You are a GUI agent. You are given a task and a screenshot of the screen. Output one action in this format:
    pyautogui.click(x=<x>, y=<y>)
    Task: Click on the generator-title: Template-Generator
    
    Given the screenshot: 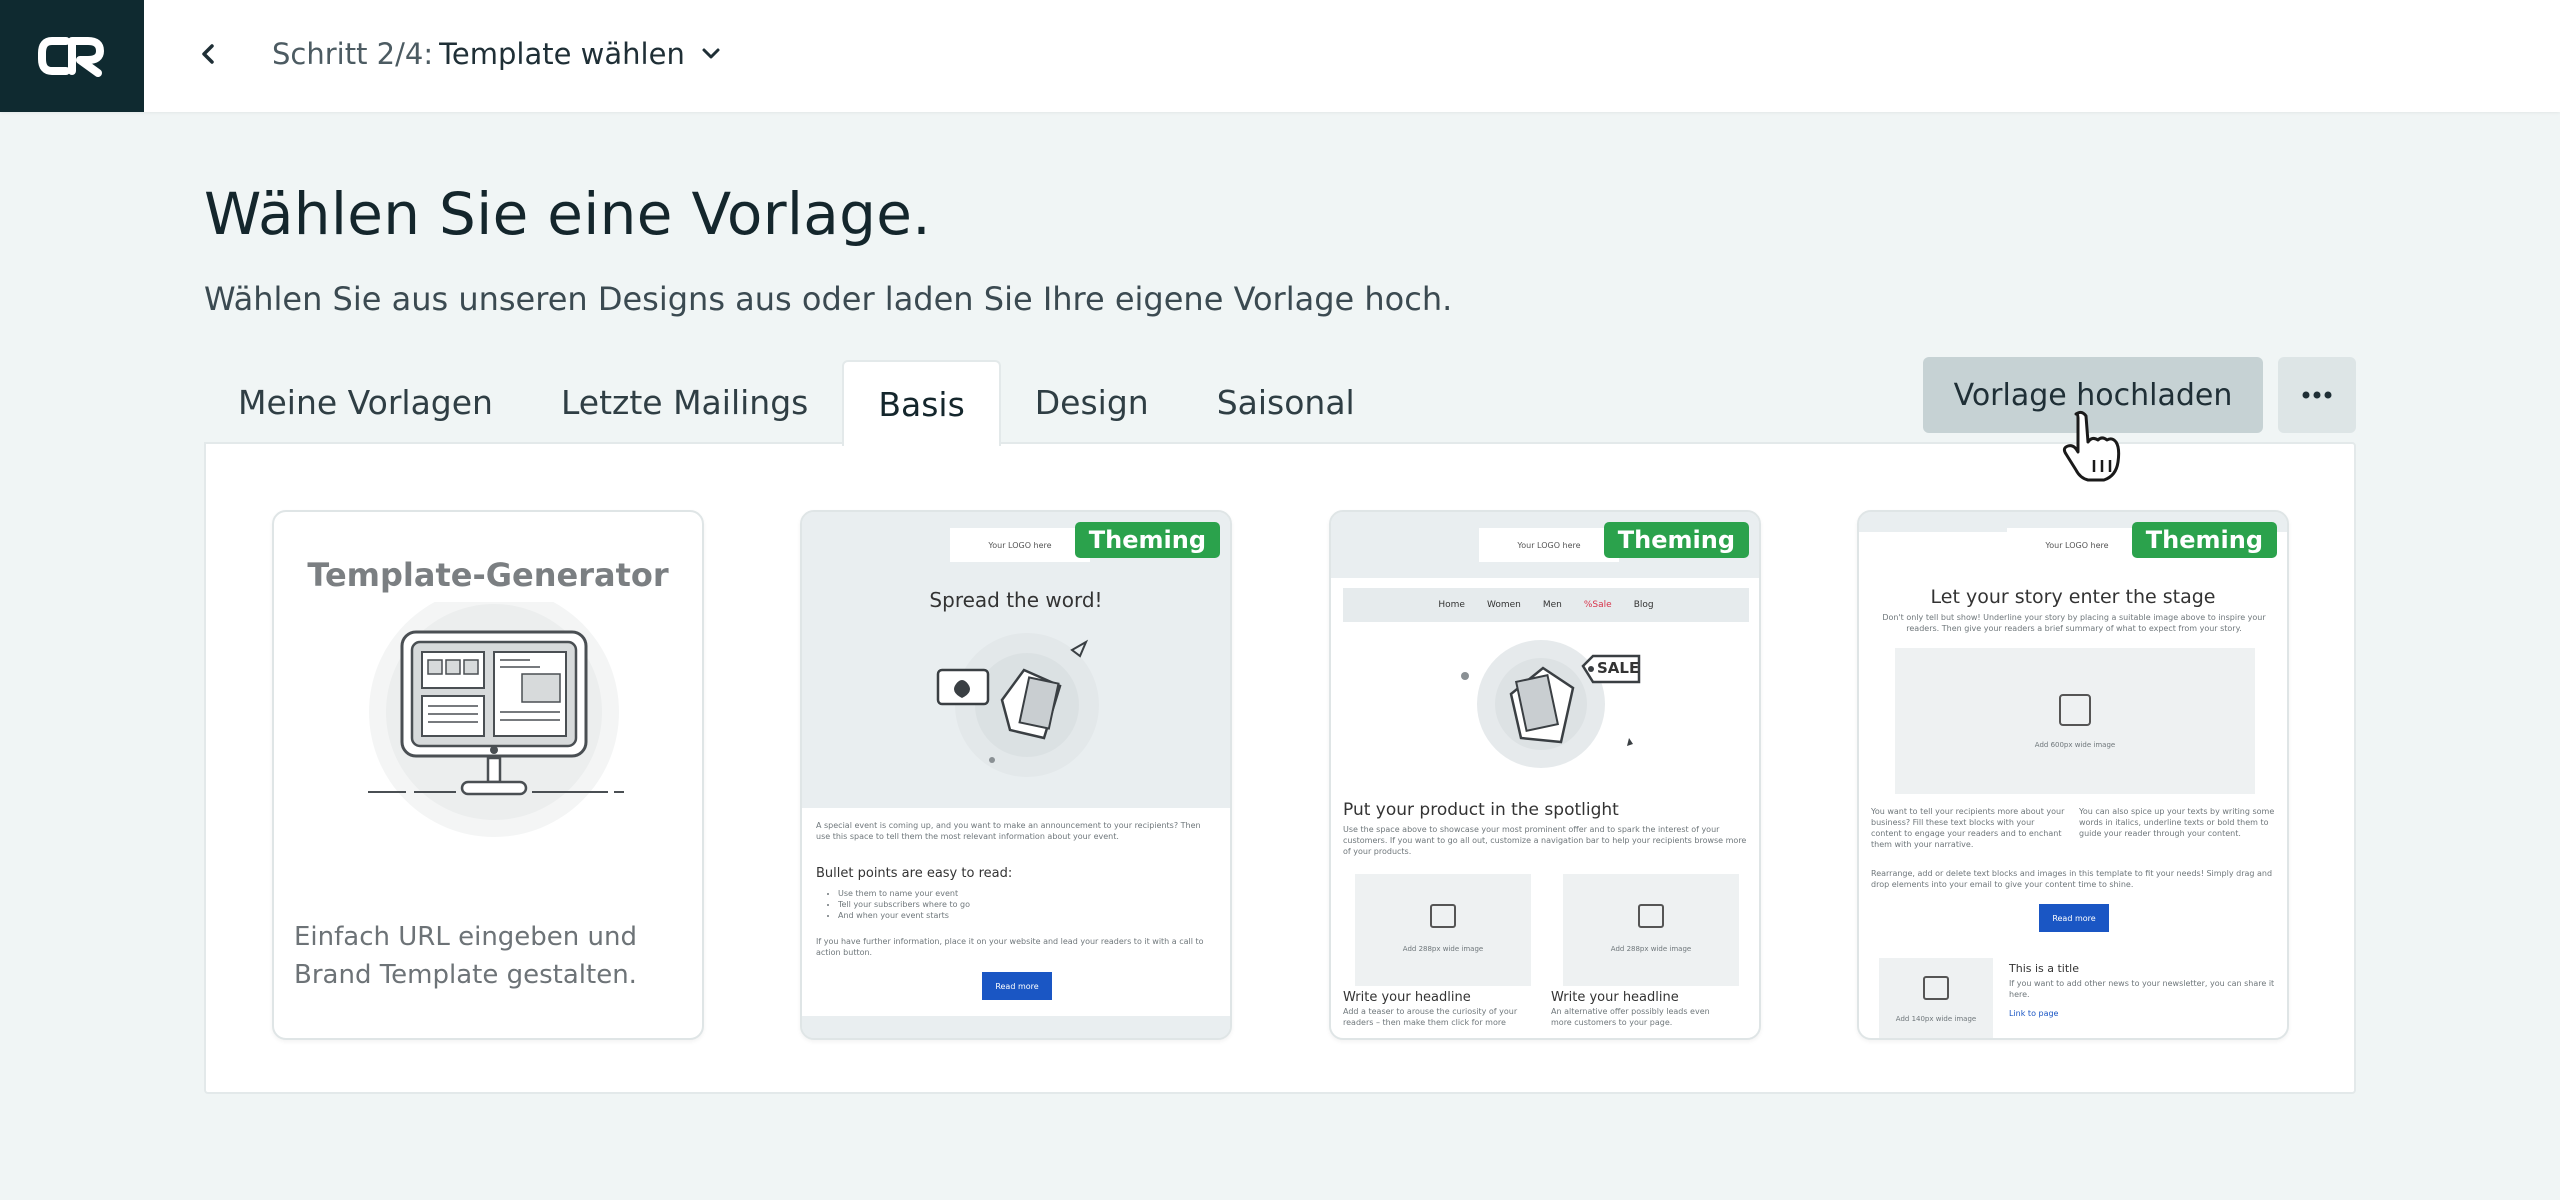 What is the action you would take?
    pyautogui.click(x=488, y=575)
    